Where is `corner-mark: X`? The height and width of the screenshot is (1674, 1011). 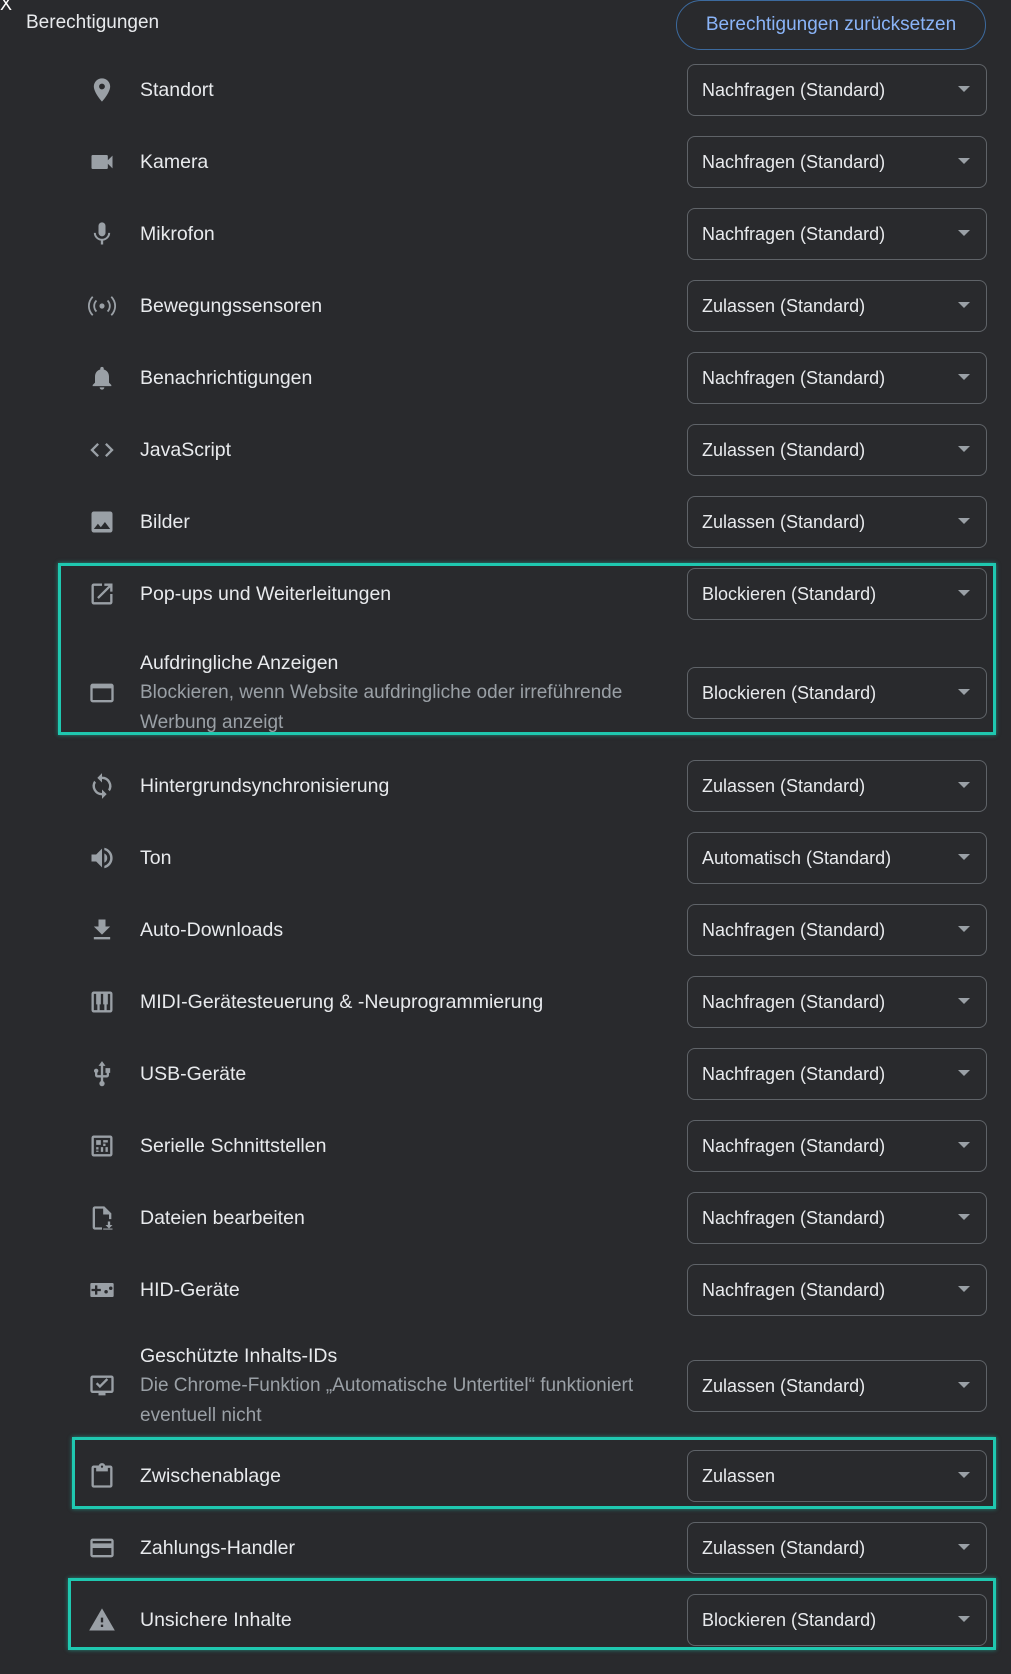 corner-mark: X is located at coordinates (6, 7).